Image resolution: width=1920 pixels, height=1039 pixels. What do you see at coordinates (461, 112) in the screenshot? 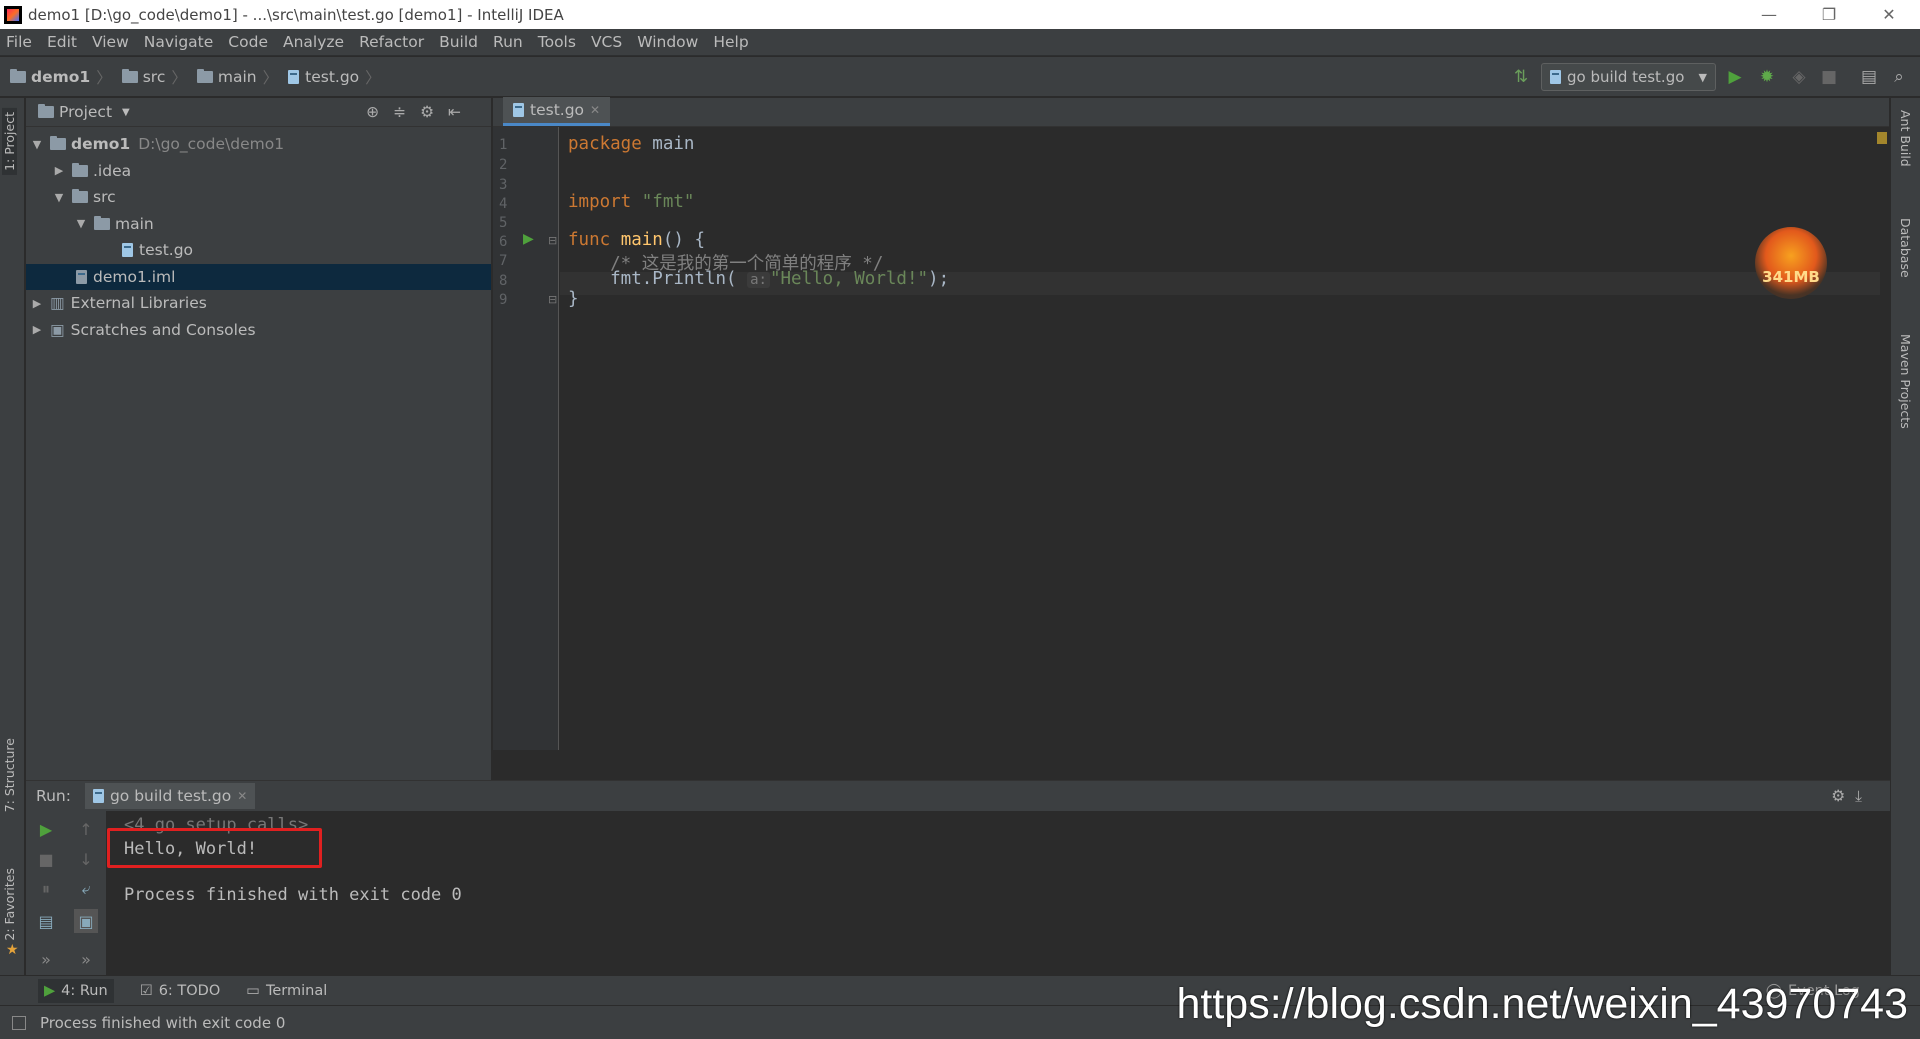
I see `hide-icon: ⇤` at bounding box center [461, 112].